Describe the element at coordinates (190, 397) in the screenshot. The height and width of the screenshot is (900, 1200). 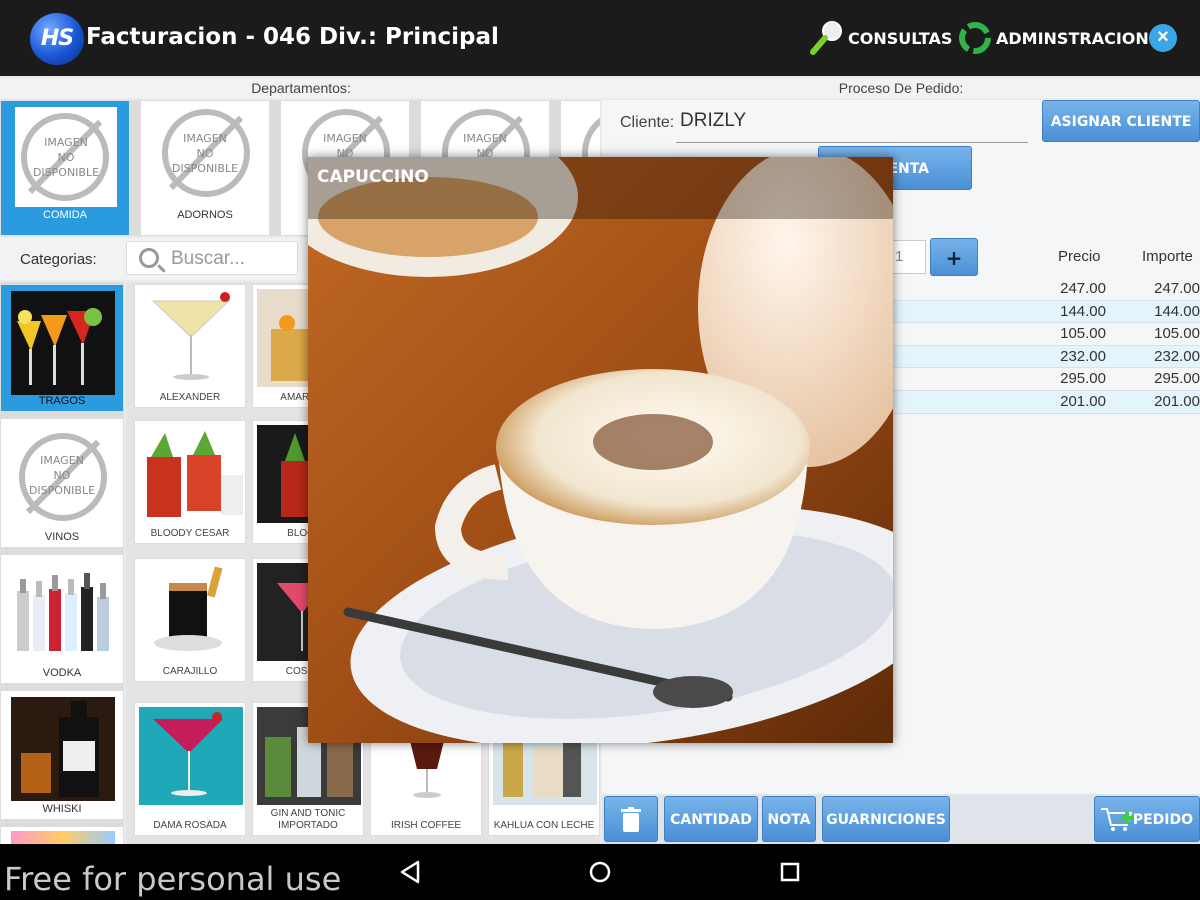
I see `product-label: ALEXANDER` at that location.